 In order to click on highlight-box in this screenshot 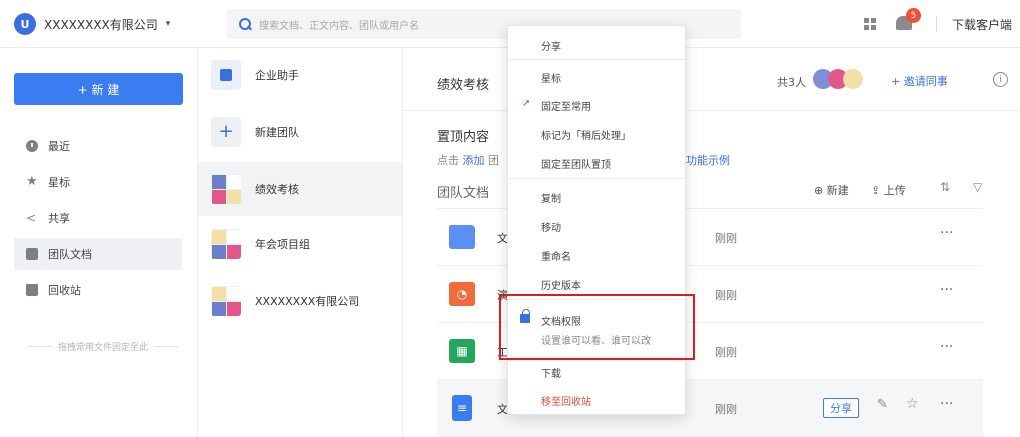, I will do `click(597, 327)`.